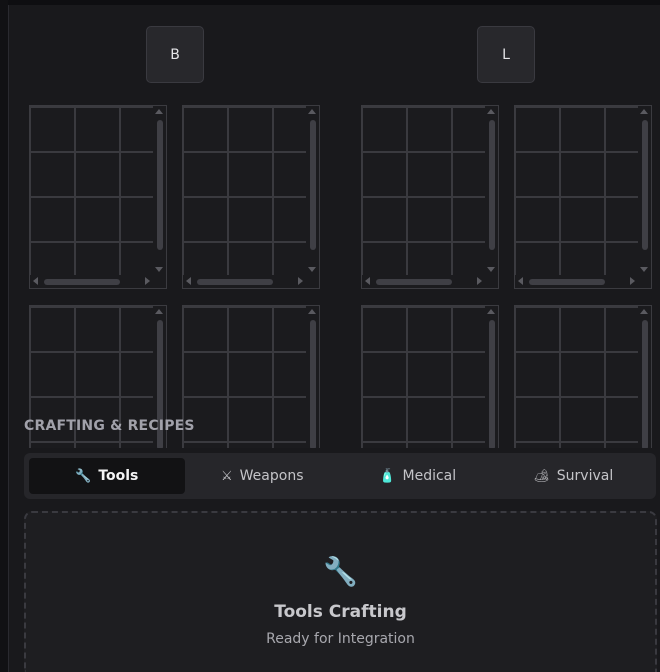  I want to click on tab-survival: 🏕 Survival, so click(574, 476).